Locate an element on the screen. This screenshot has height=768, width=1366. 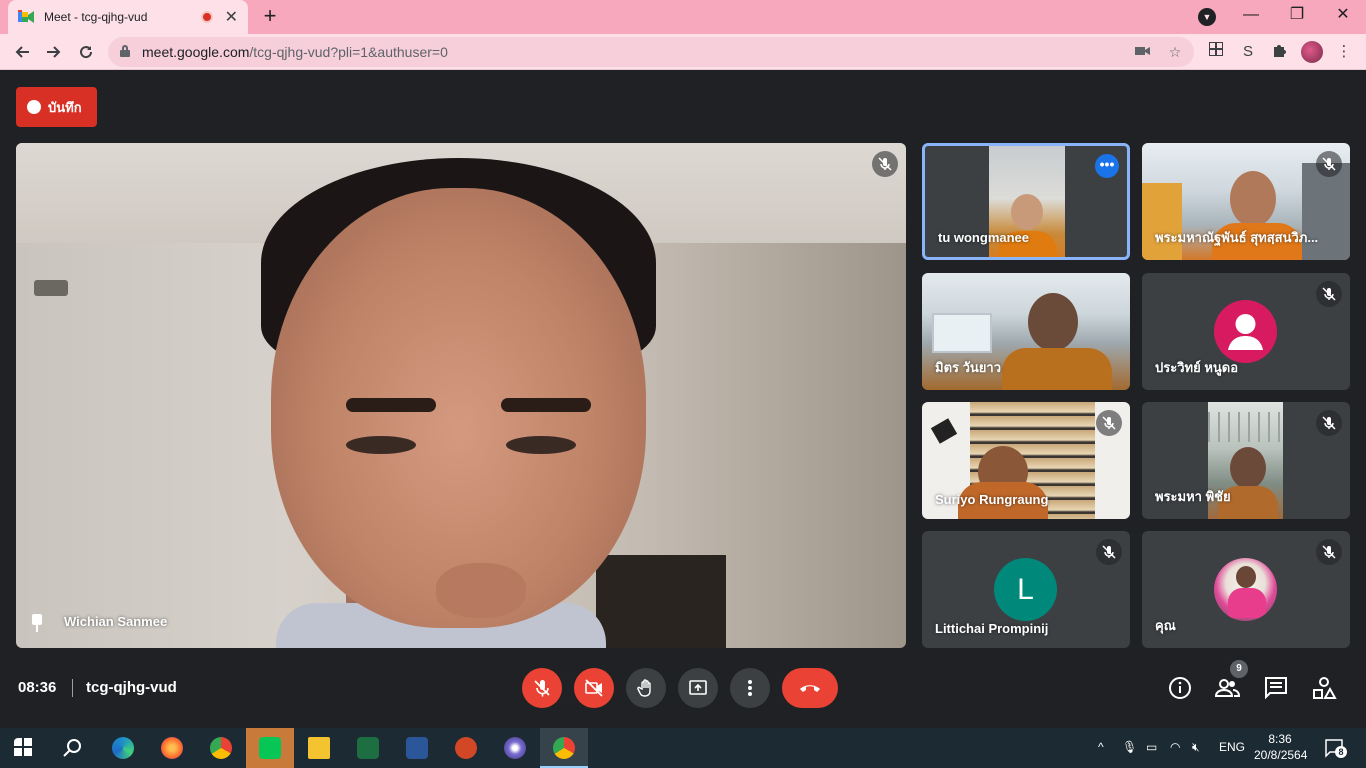
meeting-details-icon is located at coordinates (1180, 688).